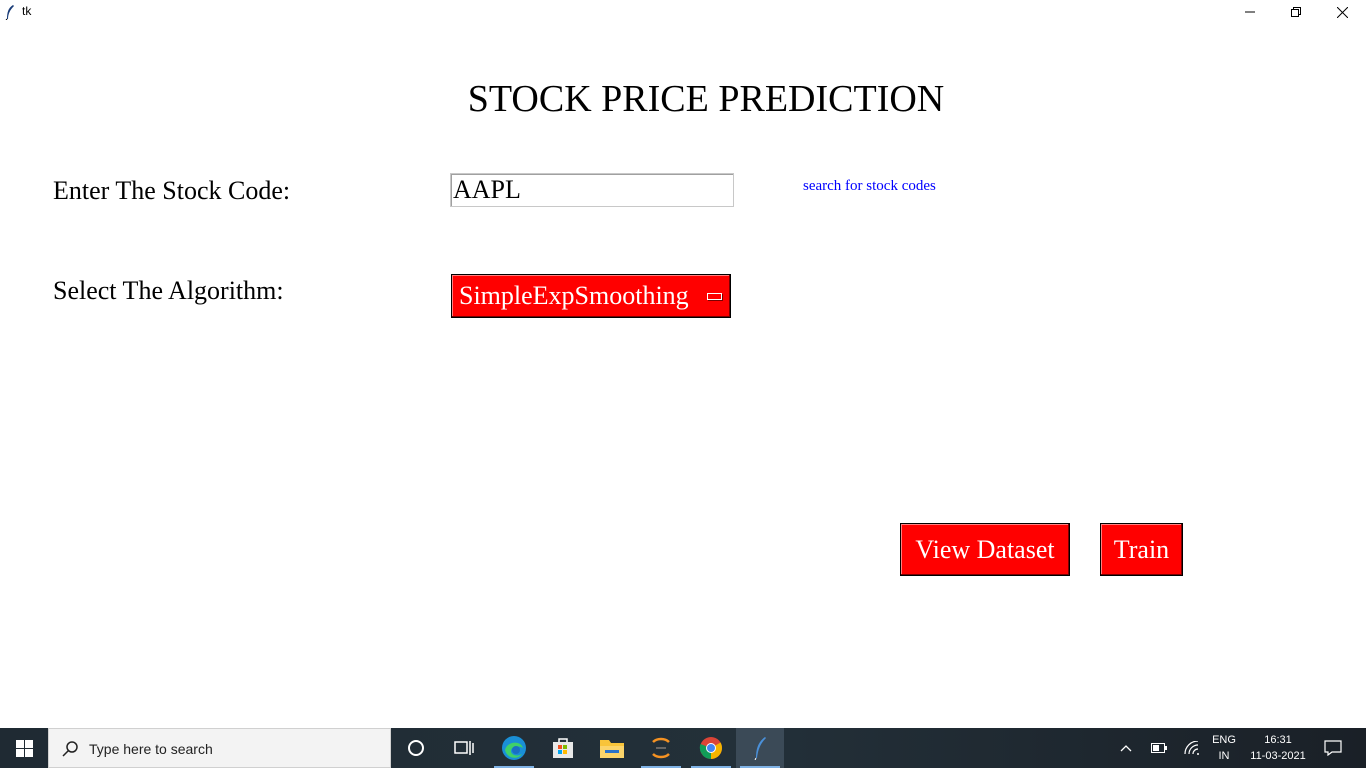  What do you see at coordinates (1278, 756) in the screenshot?
I see `clock-date: 11-03-2021` at bounding box center [1278, 756].